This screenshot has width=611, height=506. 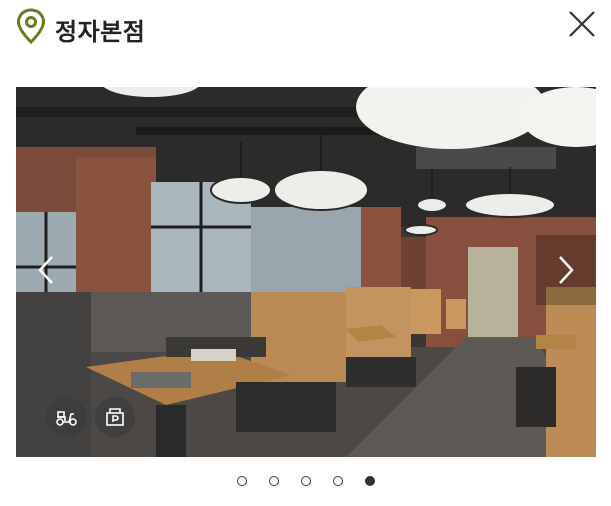 What do you see at coordinates (582, 24) in the screenshot?
I see `close-icon` at bounding box center [582, 24].